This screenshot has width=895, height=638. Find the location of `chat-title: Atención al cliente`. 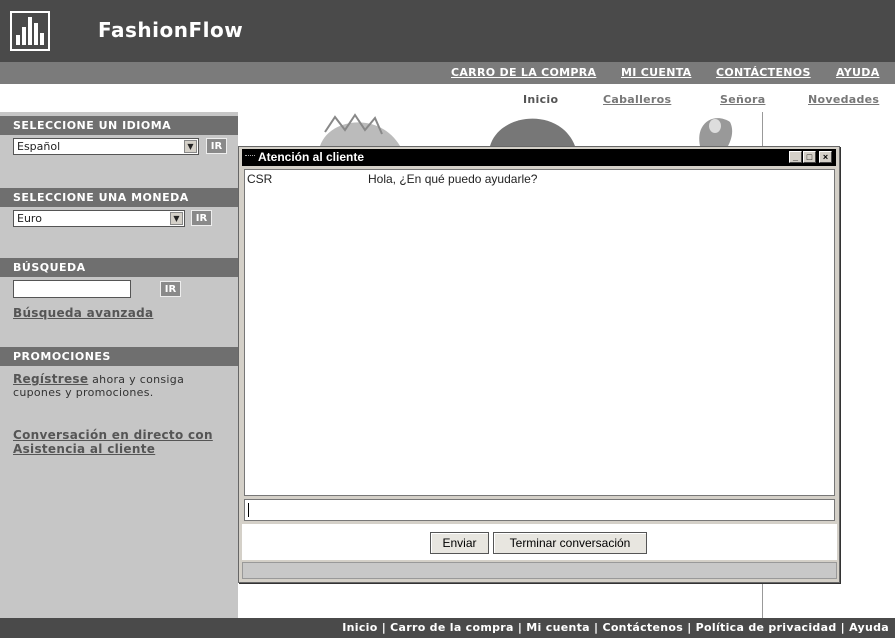

chat-title: Atención al cliente is located at coordinates (311, 157).